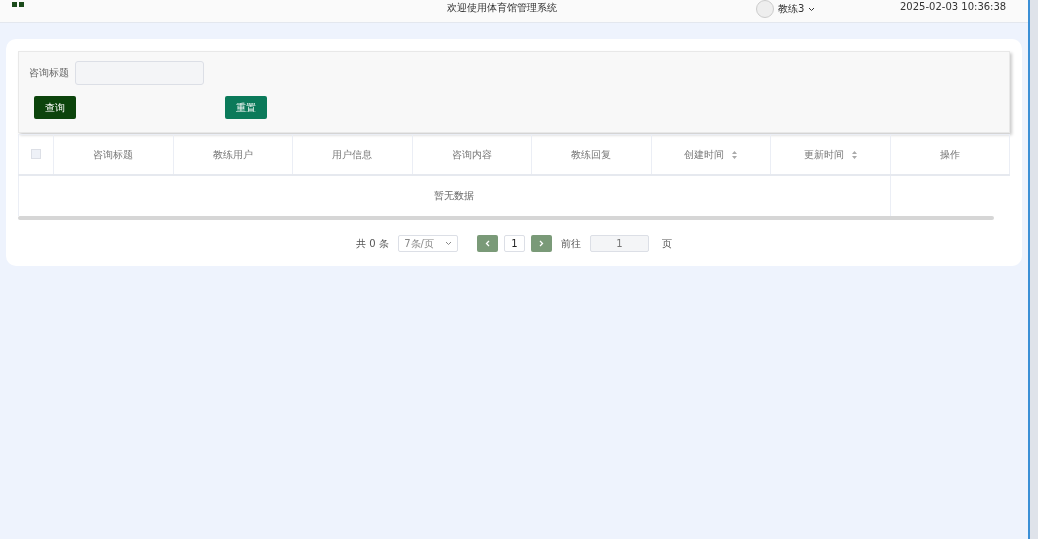  What do you see at coordinates (113, 154) in the screenshot?
I see `column-header: 咨询标题` at bounding box center [113, 154].